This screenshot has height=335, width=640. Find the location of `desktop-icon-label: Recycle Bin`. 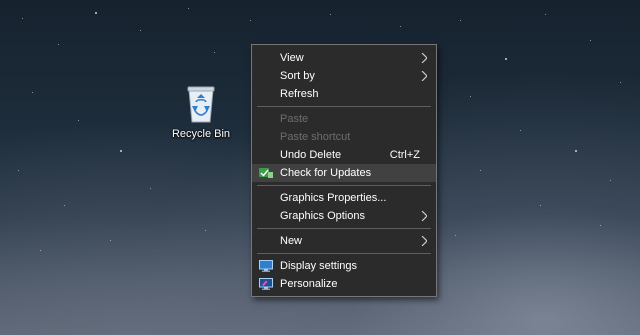

desktop-icon-label: Recycle Bin is located at coordinates (201, 134).